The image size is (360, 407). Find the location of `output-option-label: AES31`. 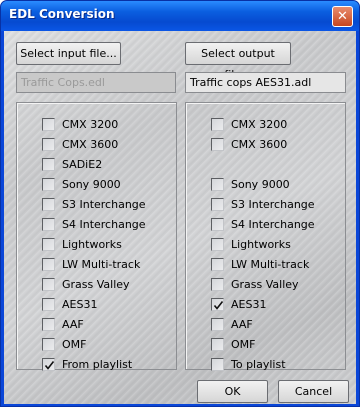

output-option-label: AES31 is located at coordinates (249, 304).